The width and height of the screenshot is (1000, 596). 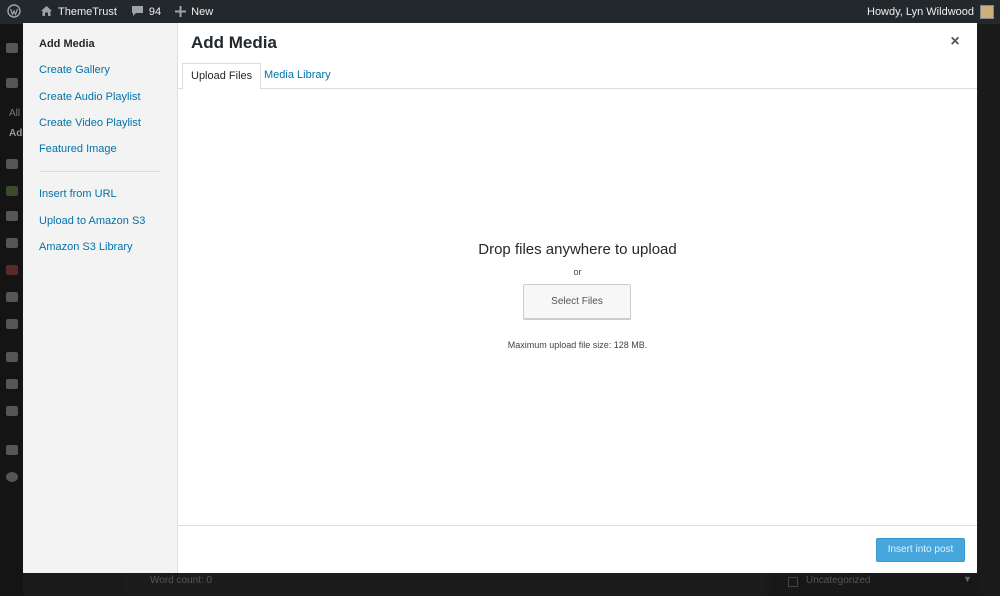 I want to click on word-count: Word count: 0, so click(x=181, y=580).